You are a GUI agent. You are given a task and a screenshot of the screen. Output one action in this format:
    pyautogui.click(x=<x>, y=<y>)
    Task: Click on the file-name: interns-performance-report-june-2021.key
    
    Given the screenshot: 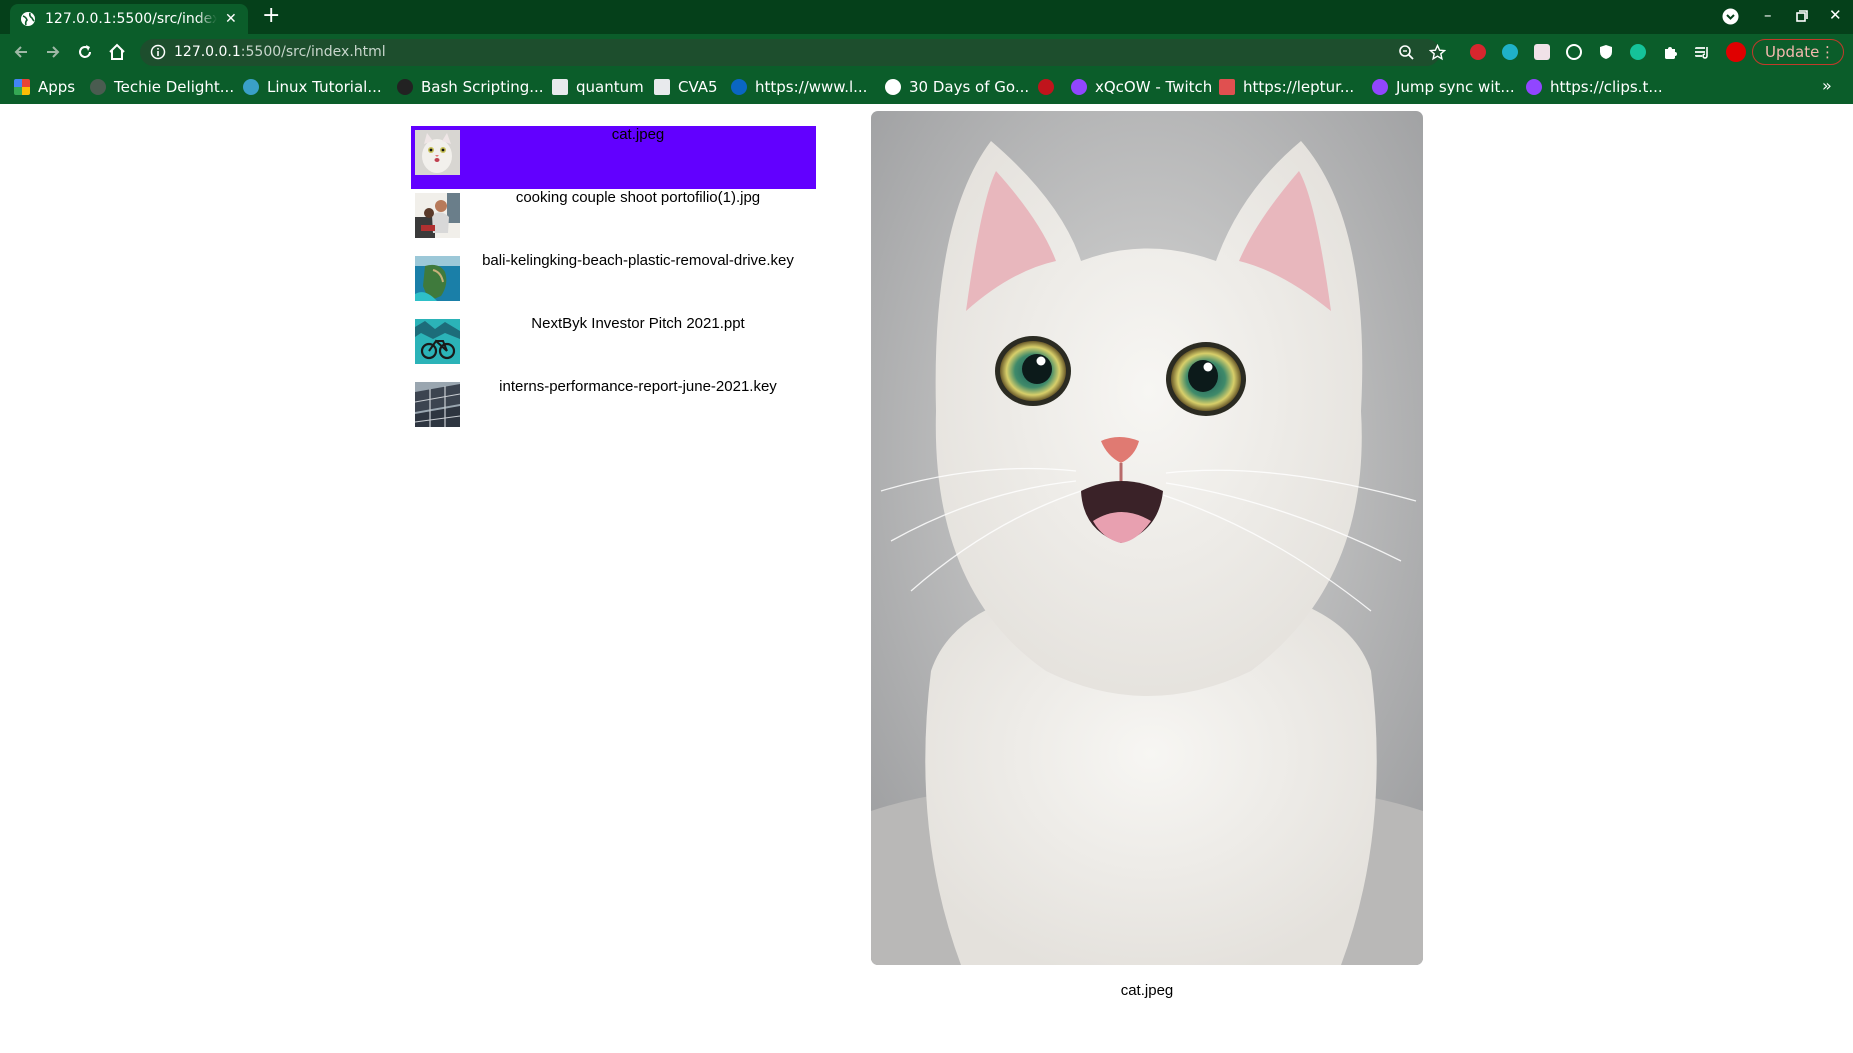 What is the action you would take?
    pyautogui.click(x=638, y=386)
    